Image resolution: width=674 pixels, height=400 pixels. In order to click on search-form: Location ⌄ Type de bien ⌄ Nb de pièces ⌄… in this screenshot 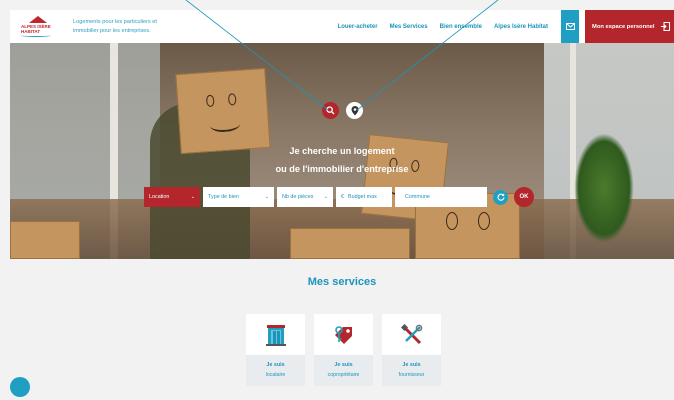, I will do `click(339, 197)`.